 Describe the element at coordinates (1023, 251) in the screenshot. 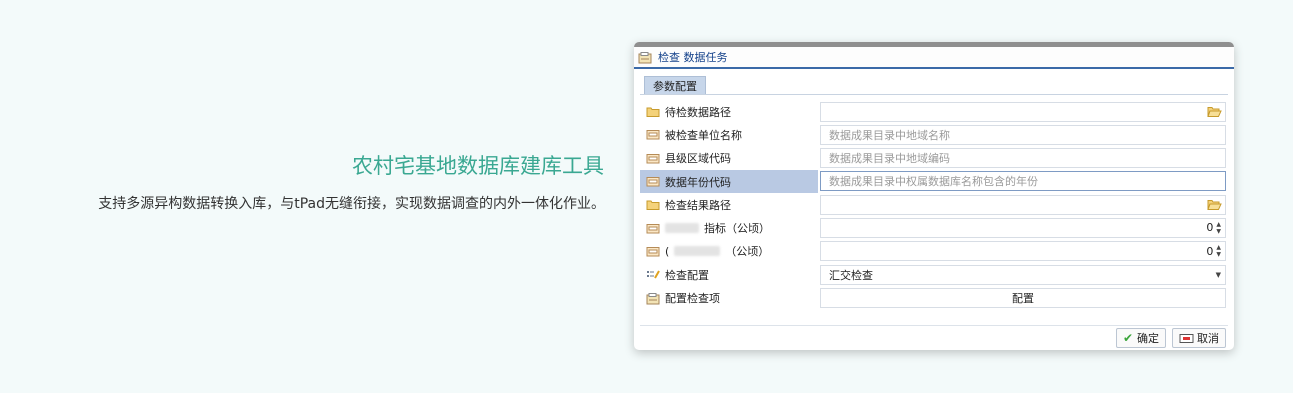

I see `area-number-input: 0 ▲ ▼` at that location.